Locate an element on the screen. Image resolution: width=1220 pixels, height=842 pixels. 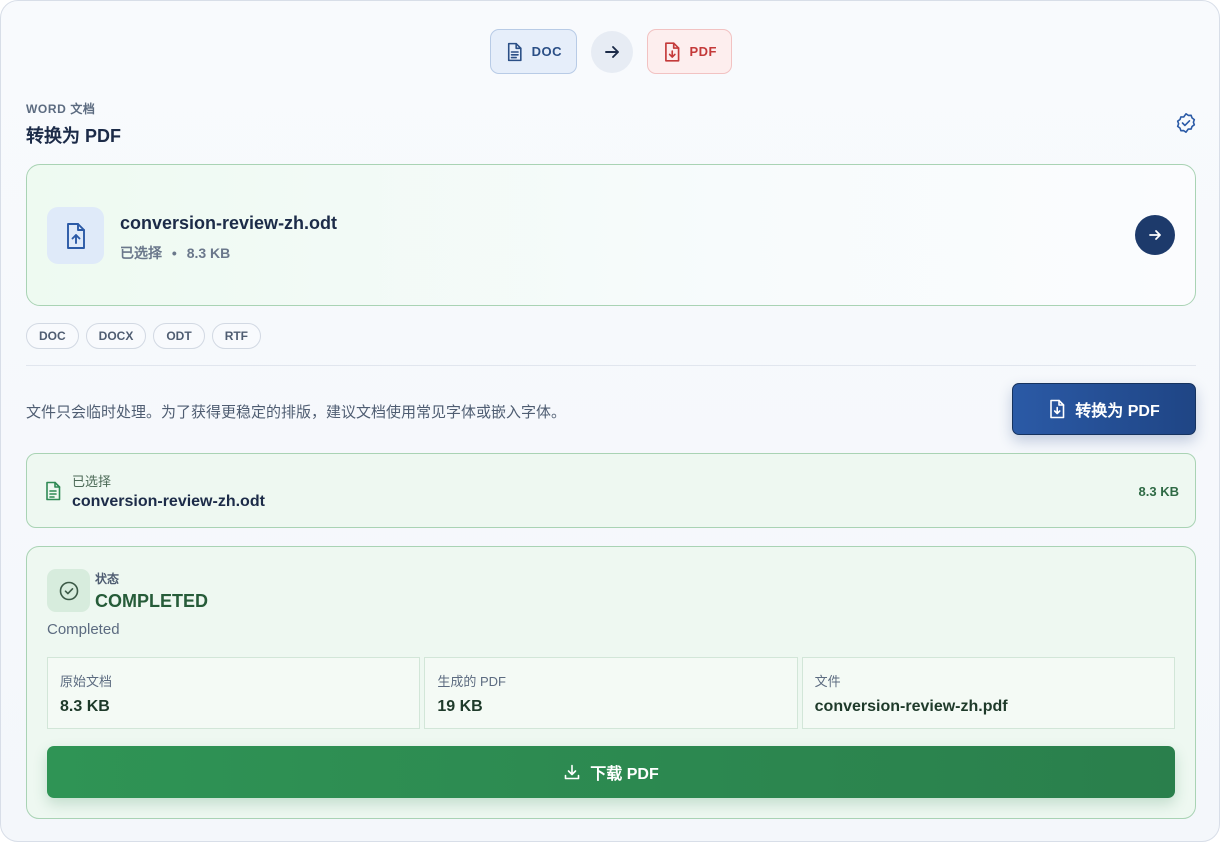
format-tag: DOC is located at coordinates (52, 336).